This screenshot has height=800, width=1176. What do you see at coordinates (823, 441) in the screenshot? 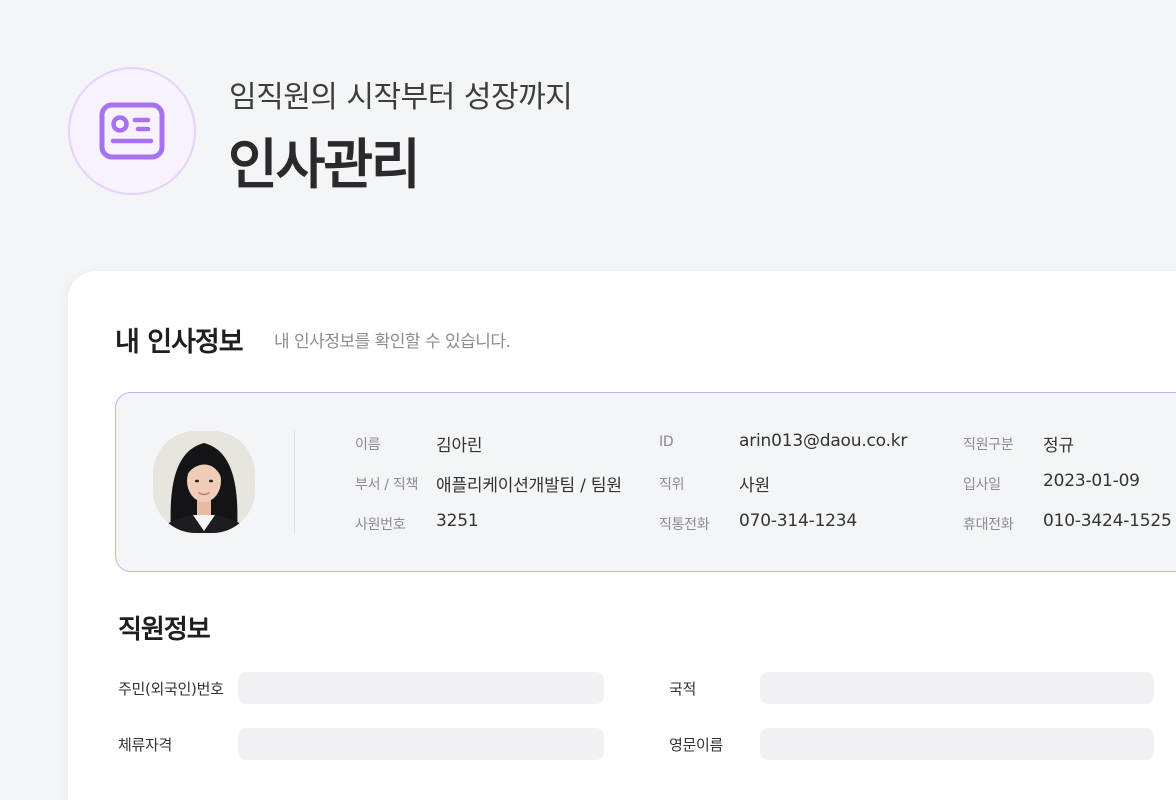
I see `id-value: arin013@daou.co.kr` at bounding box center [823, 441].